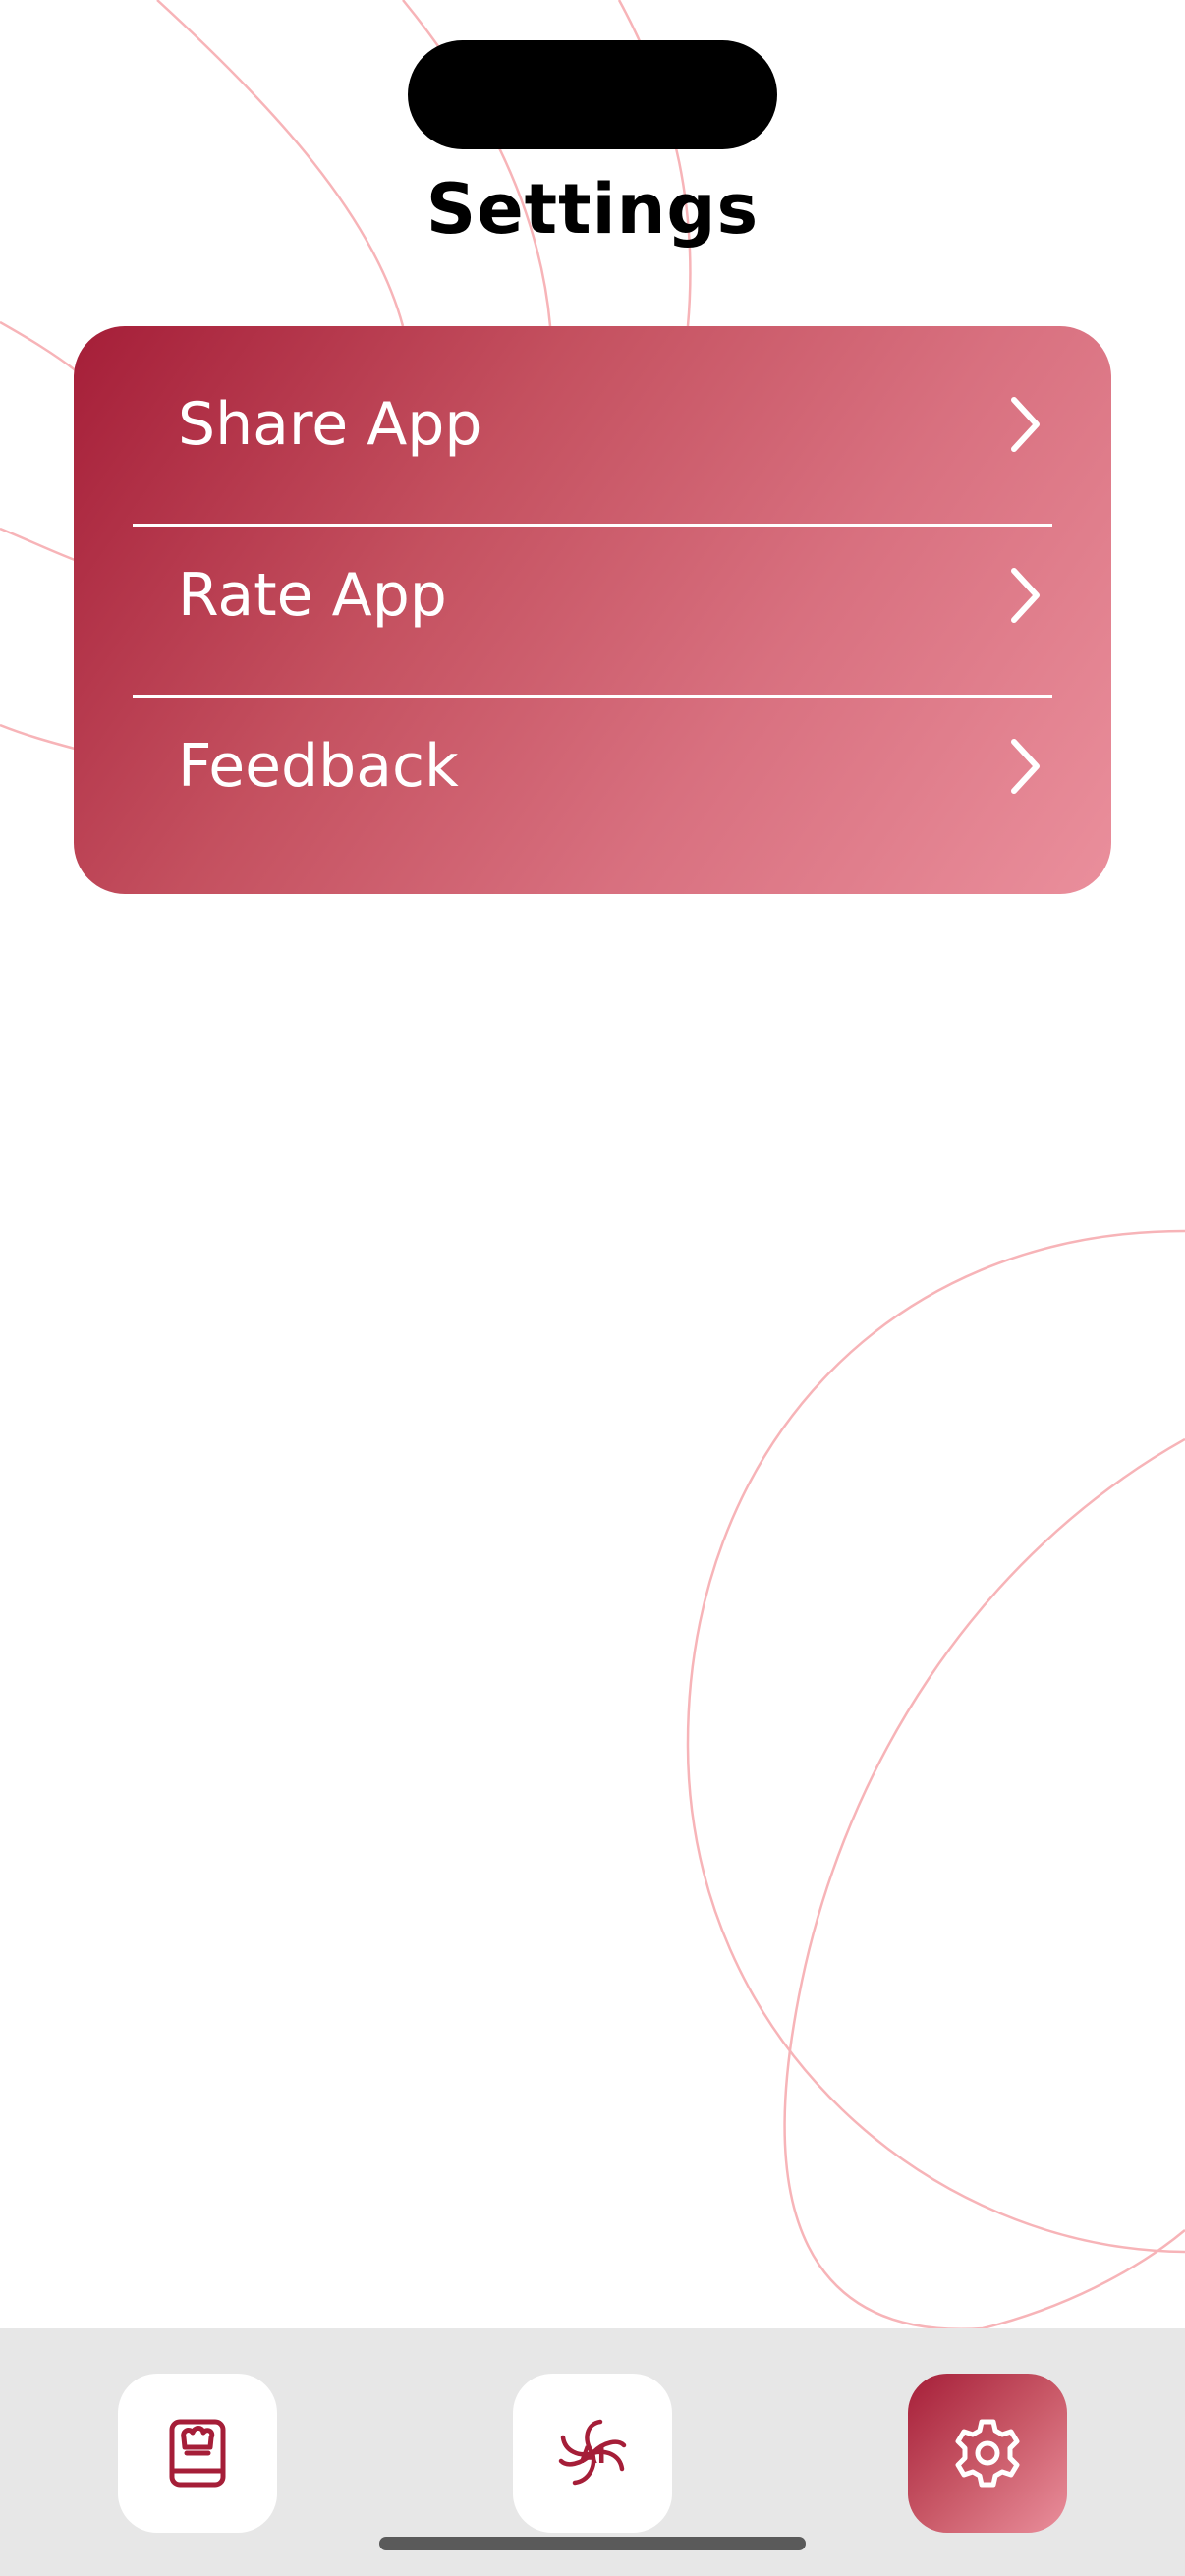  Describe the element at coordinates (592, 766) in the screenshot. I see `feedback-row: Feedback` at that location.